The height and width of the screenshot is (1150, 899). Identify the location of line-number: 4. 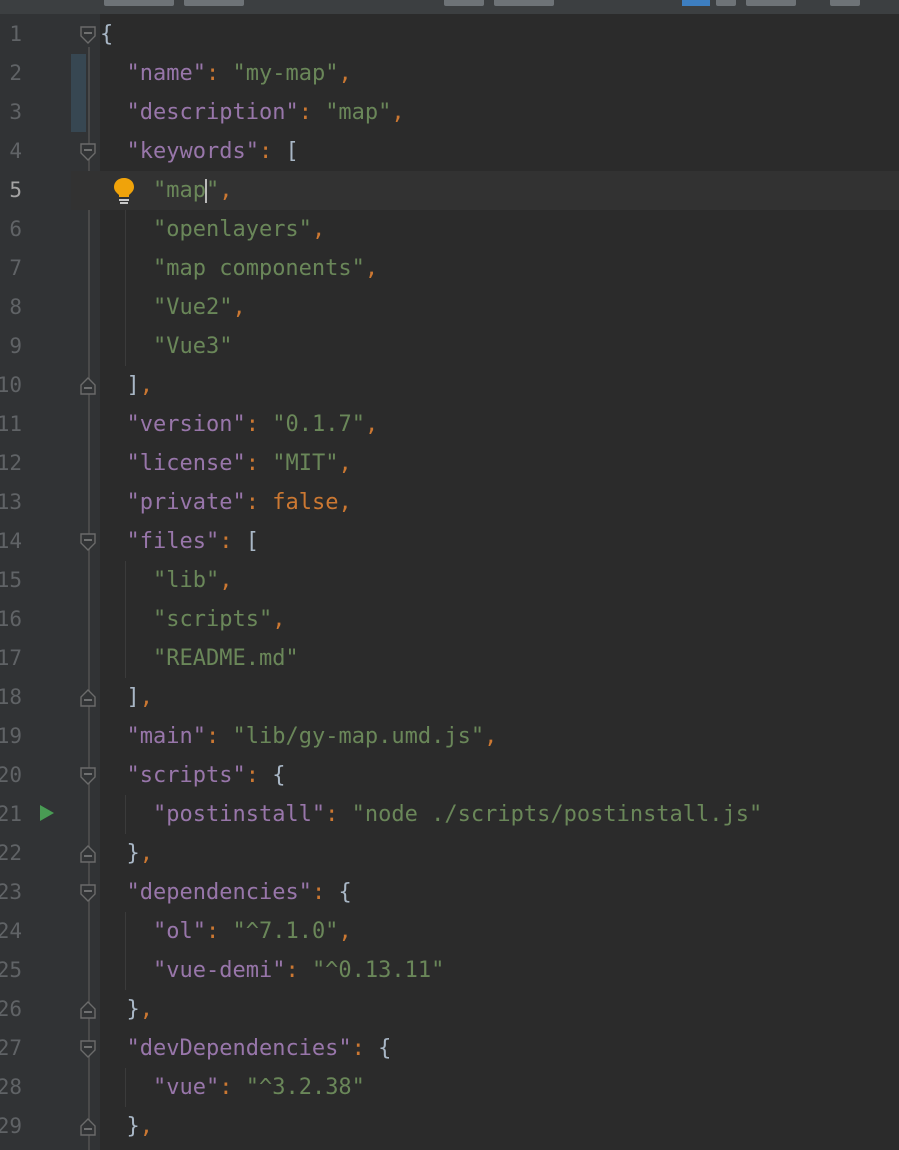
(15, 151).